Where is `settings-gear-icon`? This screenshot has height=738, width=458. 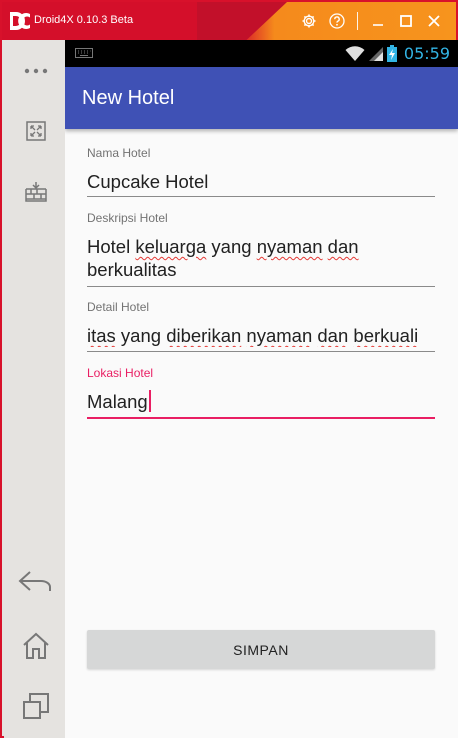
settings-gear-icon is located at coordinates (309, 21).